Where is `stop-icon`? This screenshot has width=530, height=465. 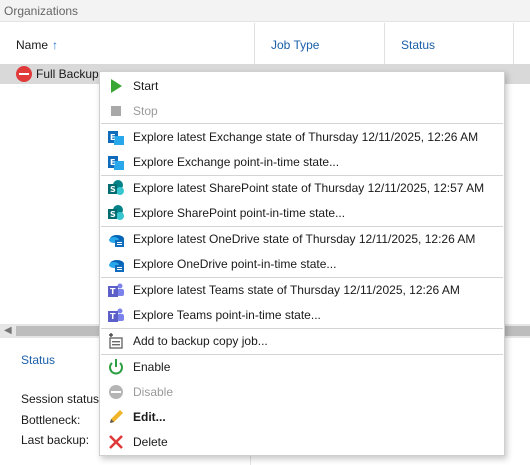 stop-icon is located at coordinates (116, 111).